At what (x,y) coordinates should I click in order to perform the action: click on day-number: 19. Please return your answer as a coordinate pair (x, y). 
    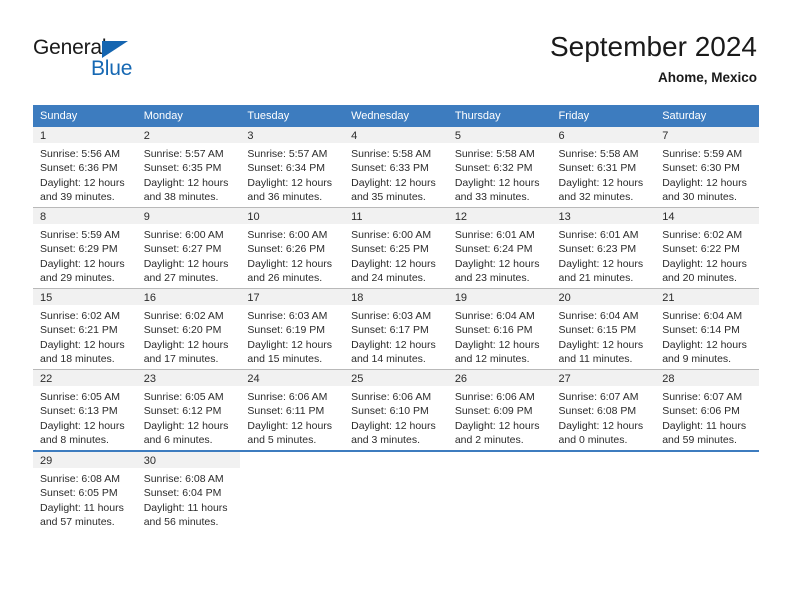
    Looking at the image, I should click on (499, 297).